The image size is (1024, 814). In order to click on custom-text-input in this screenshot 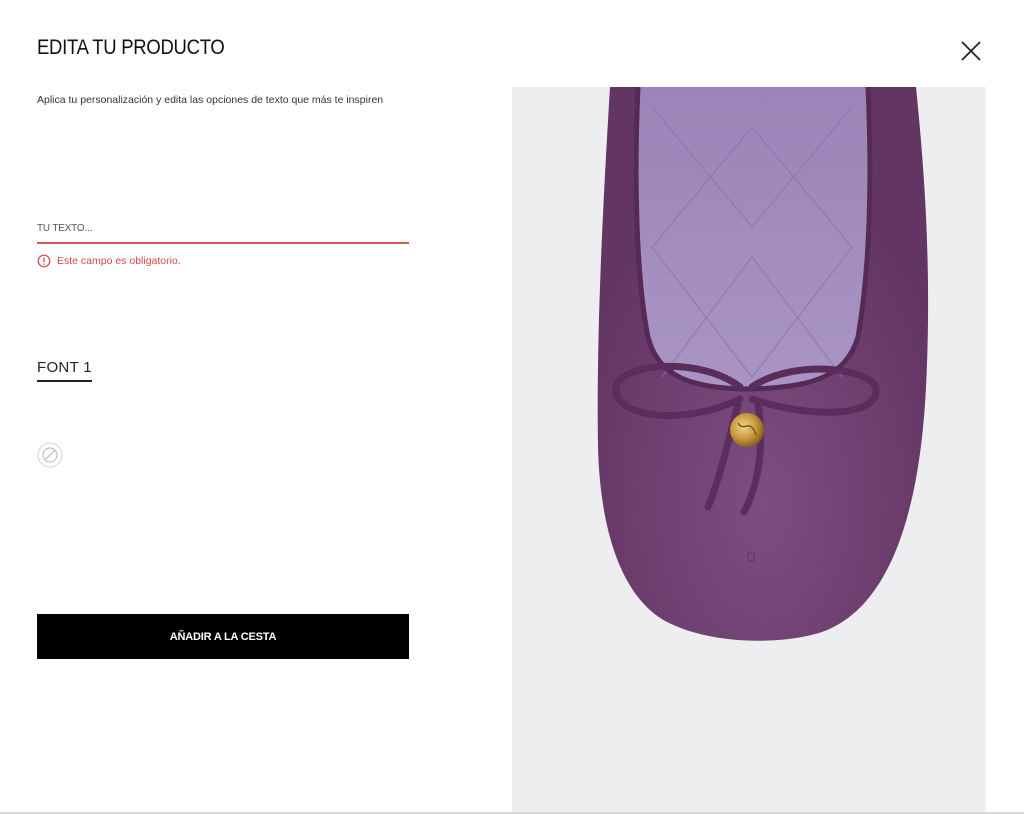, I will do `click(223, 228)`.